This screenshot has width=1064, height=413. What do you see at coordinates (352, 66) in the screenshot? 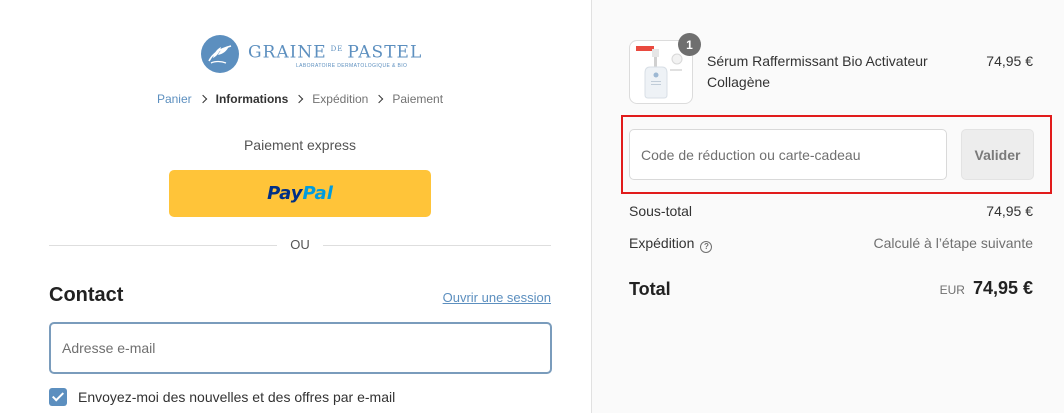
I see `brand-tagline: LABORATOIRE DERMATOLOGIQUE & BIO` at bounding box center [352, 66].